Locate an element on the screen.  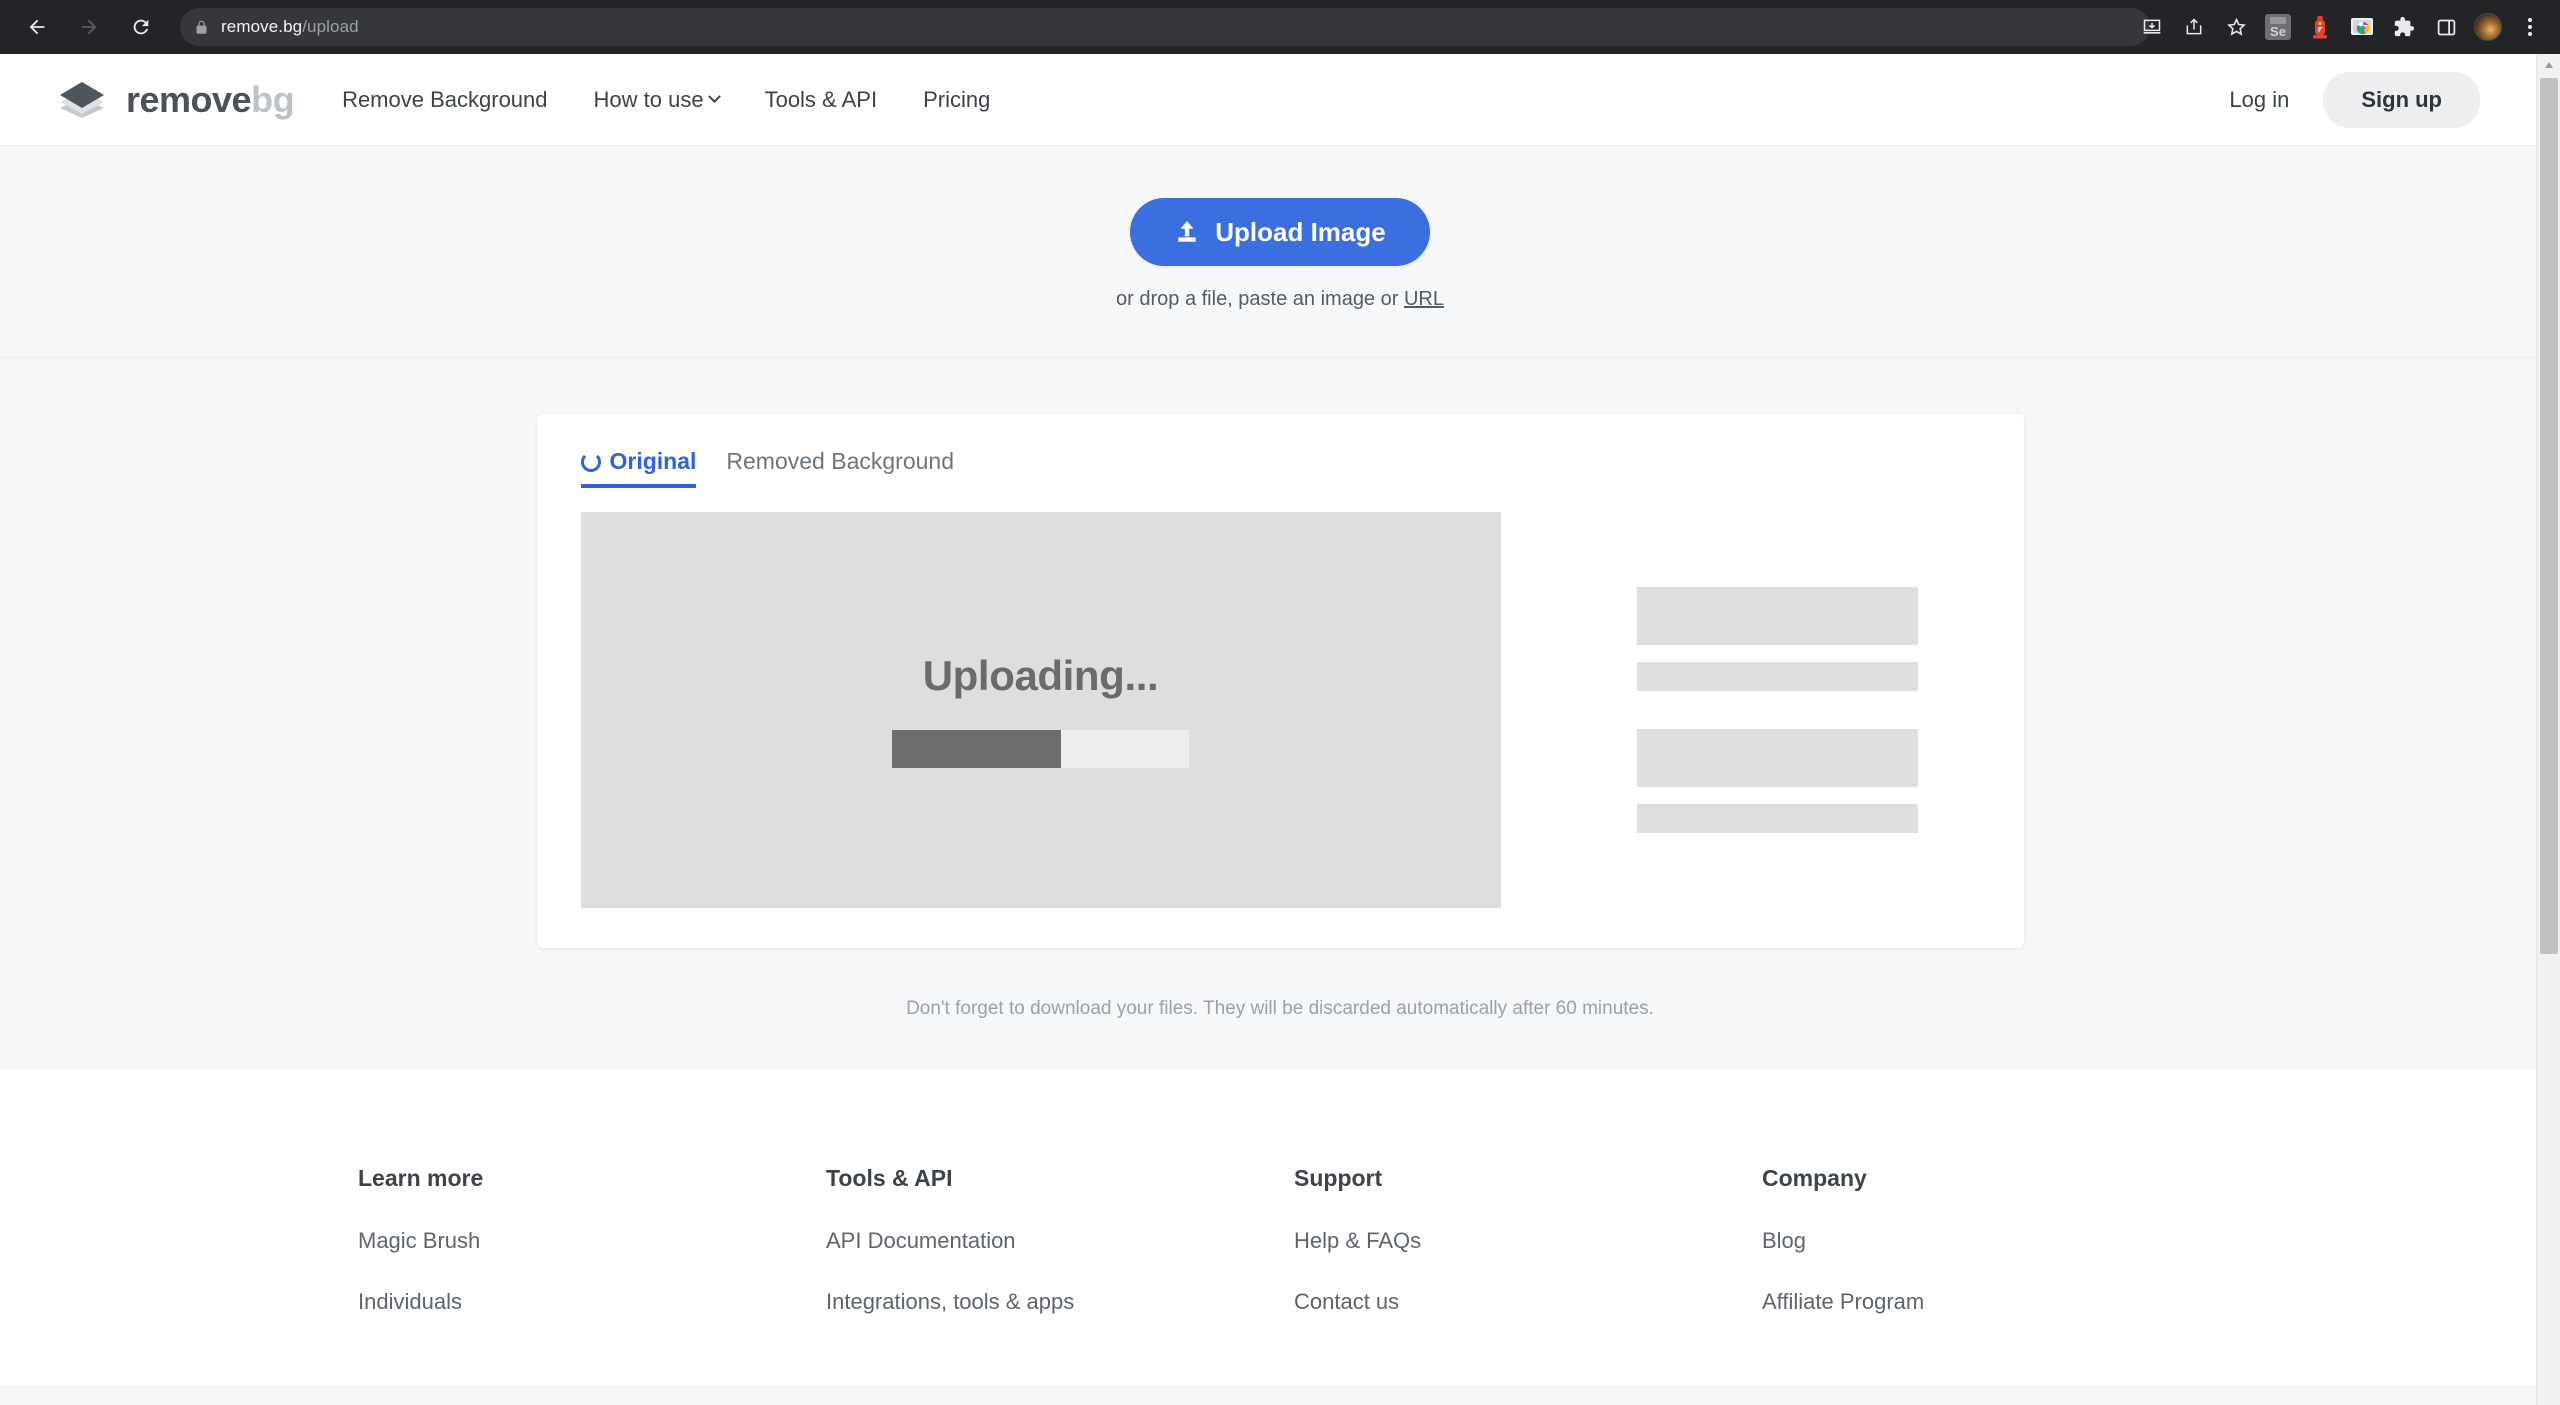
nav-pricing: Pricing is located at coordinates (956, 100).